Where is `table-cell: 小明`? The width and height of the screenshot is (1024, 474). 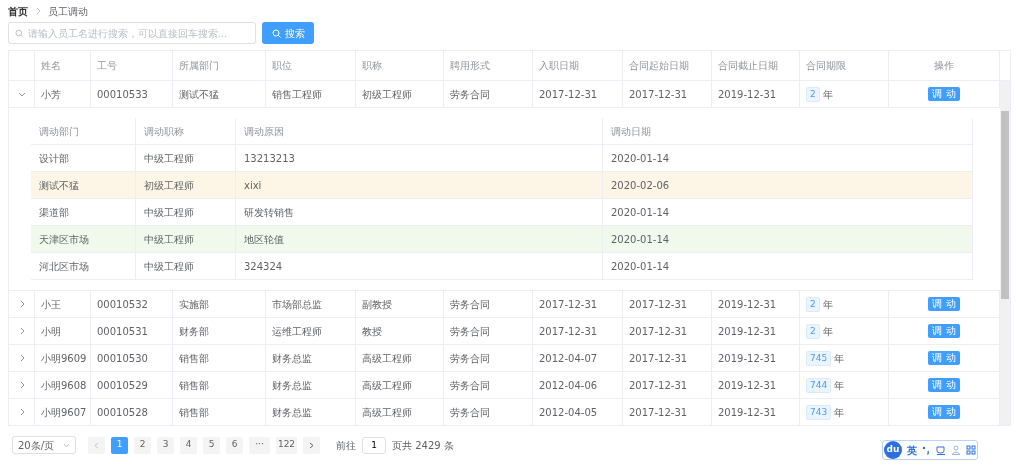 table-cell: 小明 is located at coordinates (63, 331).